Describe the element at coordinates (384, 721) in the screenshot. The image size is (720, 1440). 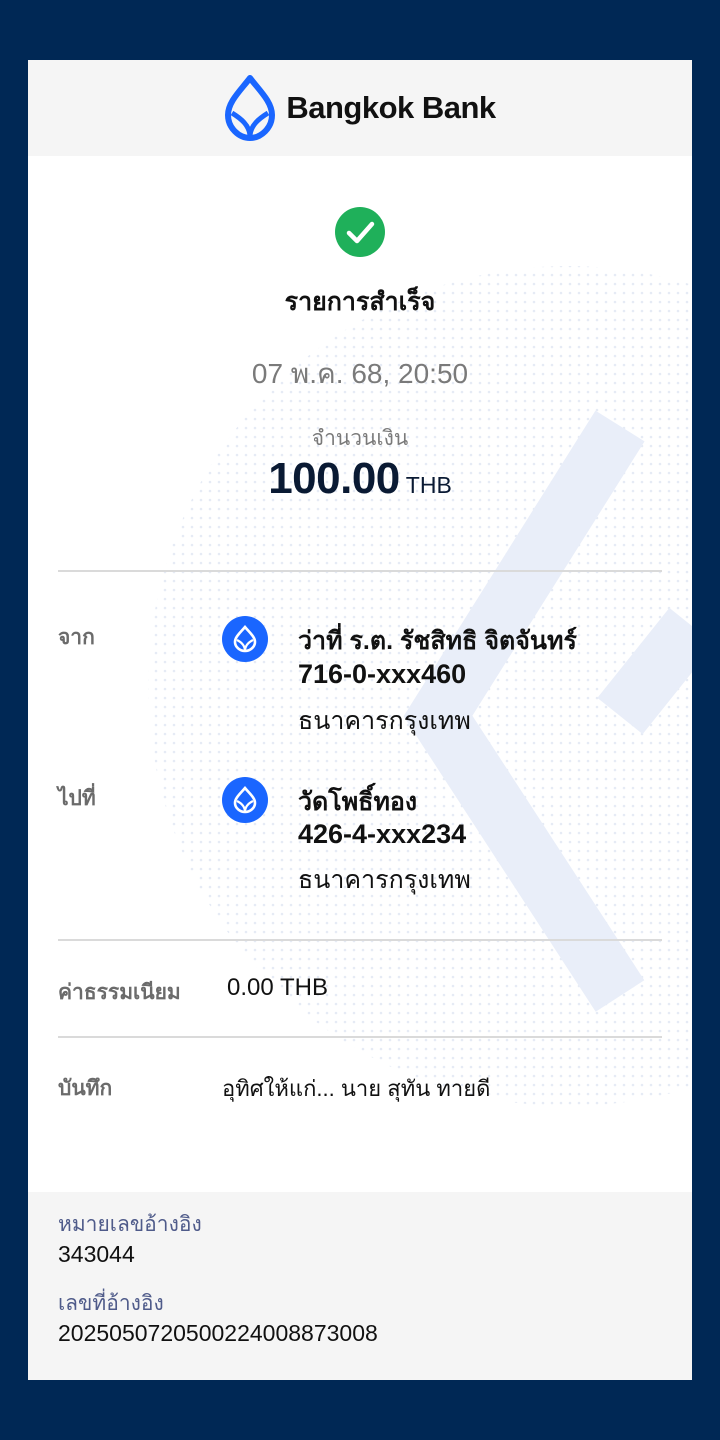
I see `from-bank-name: ธนาคารกรุงเทพ` at that location.